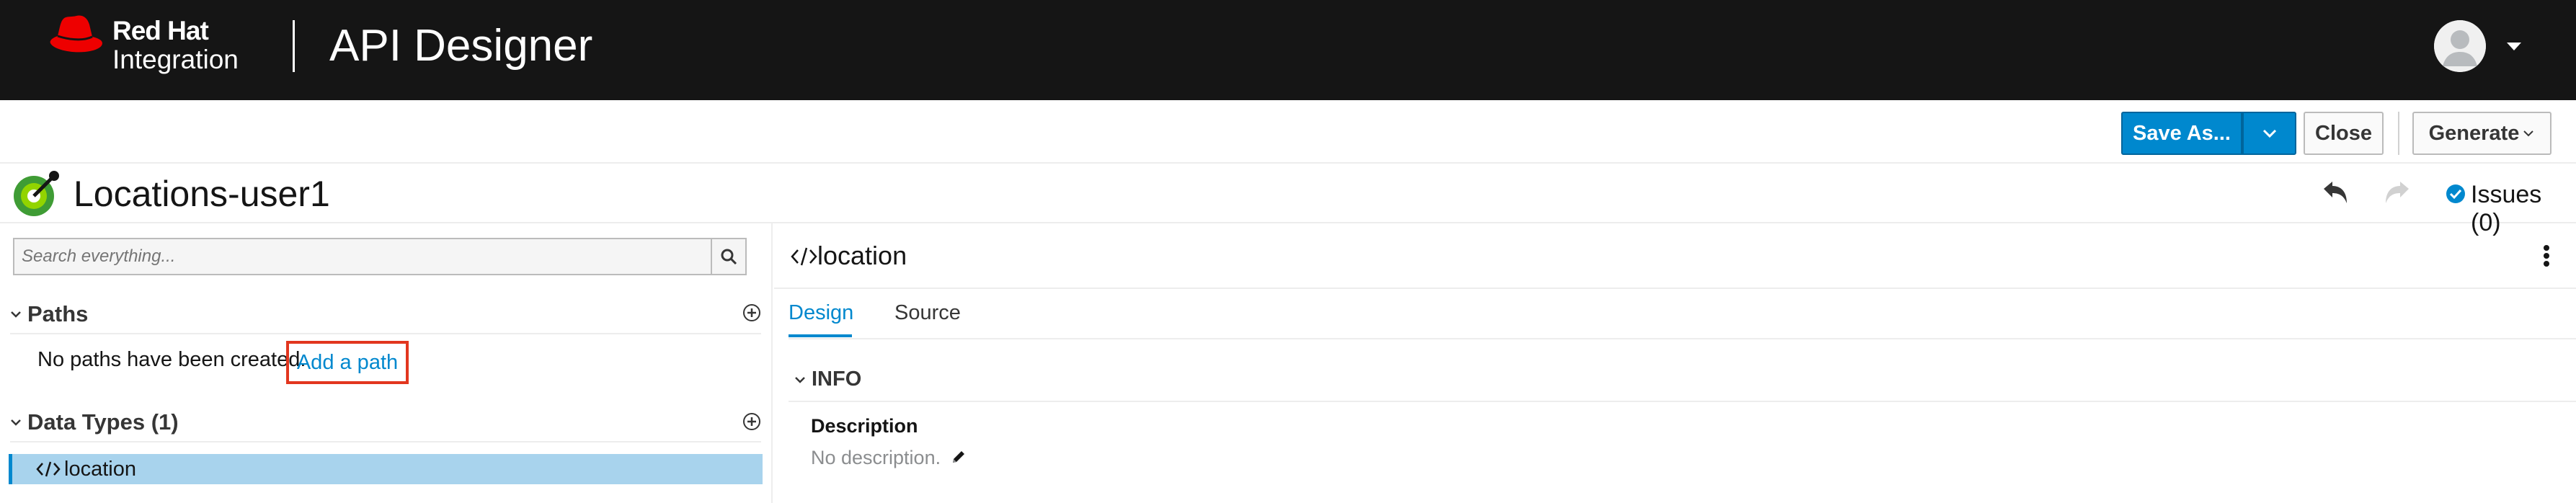  Describe the element at coordinates (1675, 288) in the screenshot. I see `definition-header-divider` at that location.